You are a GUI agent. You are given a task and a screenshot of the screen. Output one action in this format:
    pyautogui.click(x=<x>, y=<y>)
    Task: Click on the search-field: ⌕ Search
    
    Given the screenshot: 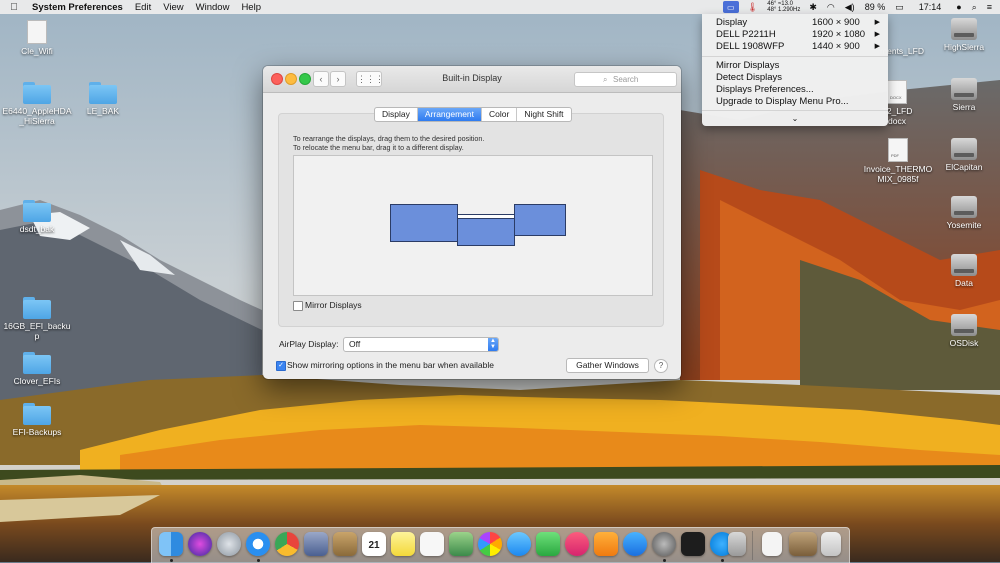 What is the action you would take?
    pyautogui.click(x=625, y=79)
    